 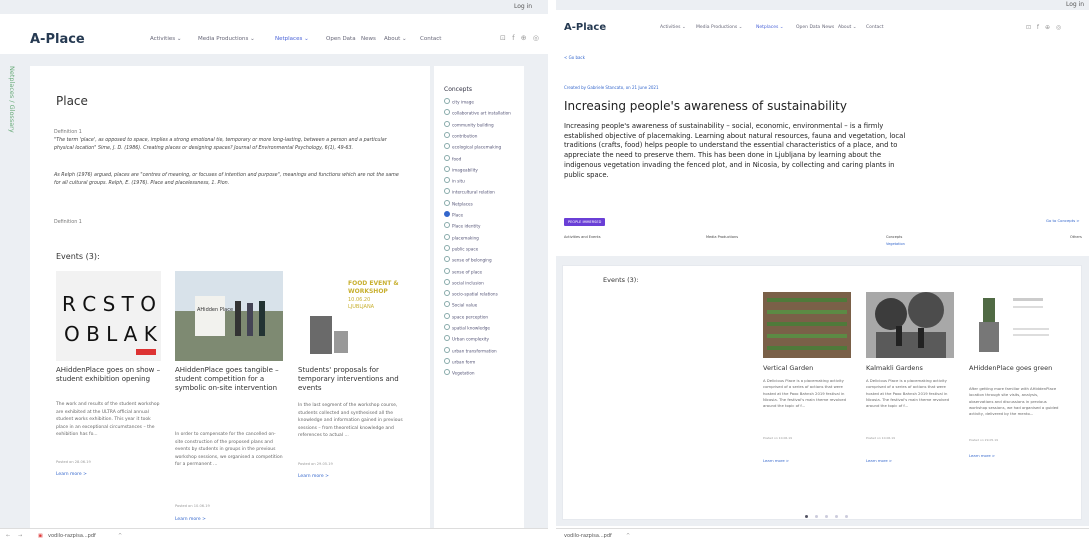 What do you see at coordinates (469, 124) in the screenshot?
I see `concept-item: community building` at bounding box center [469, 124].